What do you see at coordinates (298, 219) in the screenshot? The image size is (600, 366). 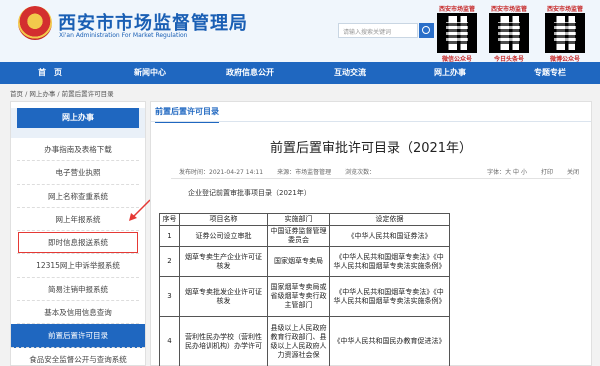 I see `column-header: 实施部门` at bounding box center [298, 219].